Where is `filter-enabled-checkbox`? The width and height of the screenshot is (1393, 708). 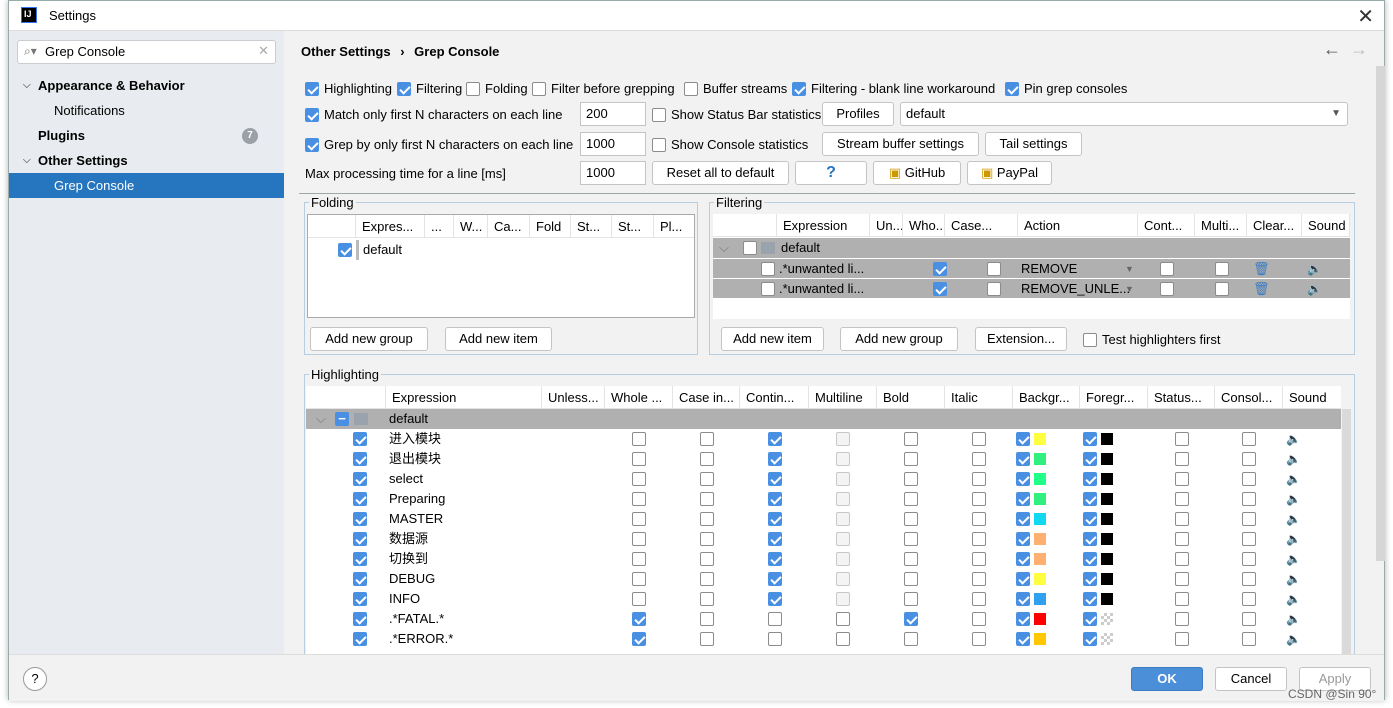
filter-enabled-checkbox is located at coordinates (768, 269).